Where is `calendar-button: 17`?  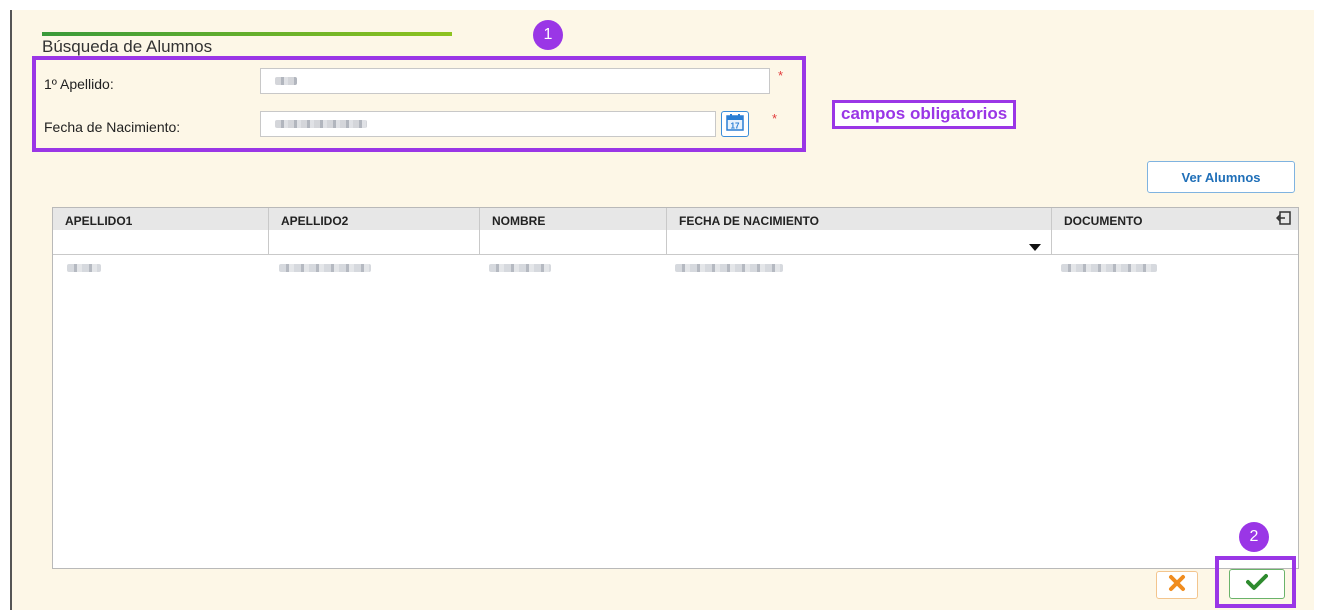
calendar-button: 17 is located at coordinates (735, 124).